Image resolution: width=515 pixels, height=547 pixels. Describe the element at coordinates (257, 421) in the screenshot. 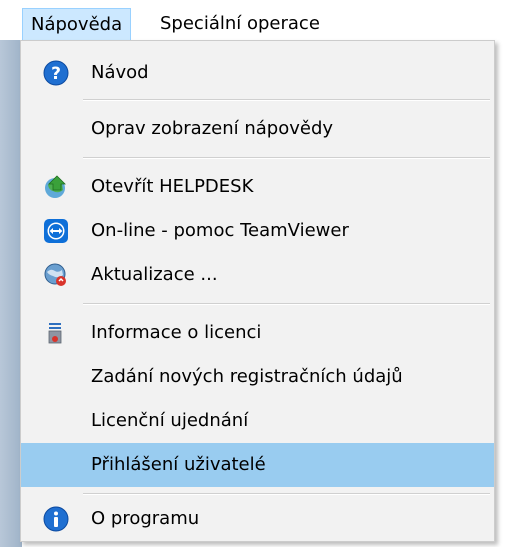

I see `menu-item-licencni-ujednani: Licenční ujednání` at that location.